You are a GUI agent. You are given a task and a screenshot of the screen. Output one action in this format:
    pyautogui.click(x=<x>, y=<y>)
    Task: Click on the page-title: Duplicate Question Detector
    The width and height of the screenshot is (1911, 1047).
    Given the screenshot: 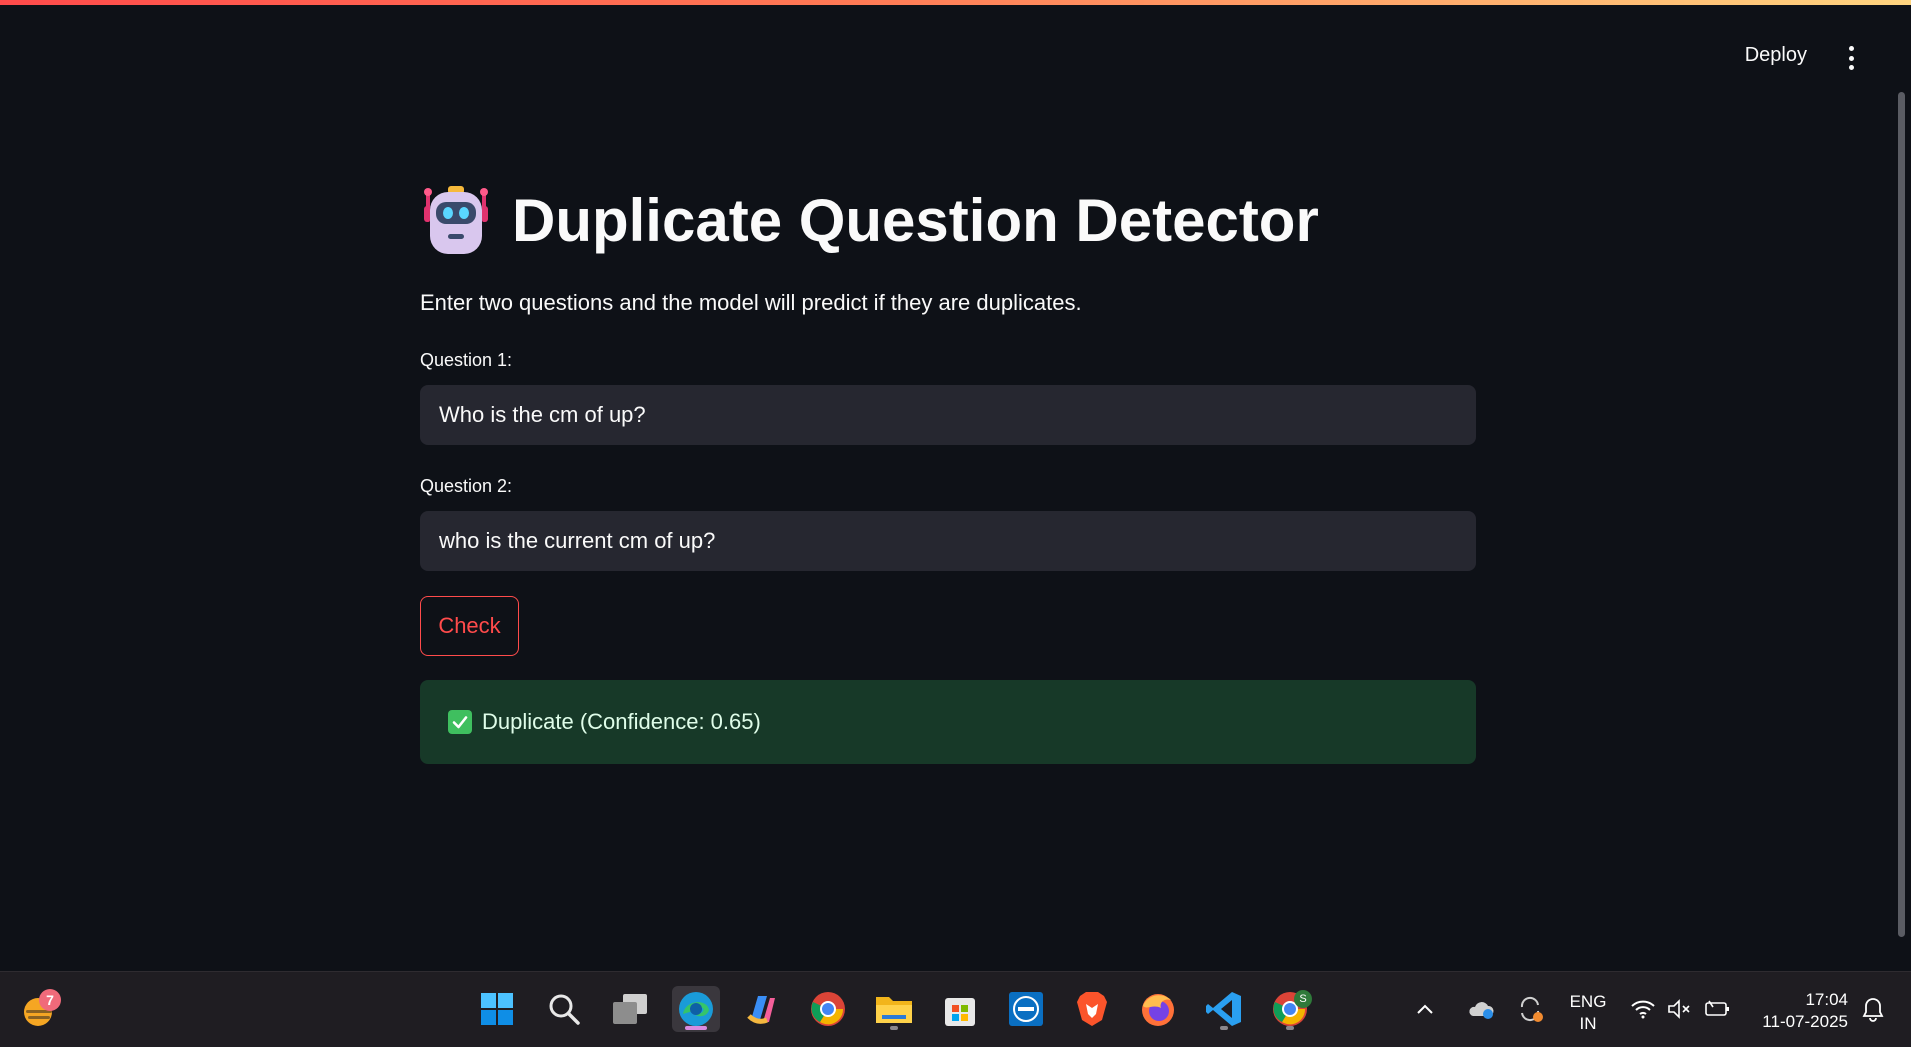 What is the action you would take?
    pyautogui.click(x=948, y=220)
    